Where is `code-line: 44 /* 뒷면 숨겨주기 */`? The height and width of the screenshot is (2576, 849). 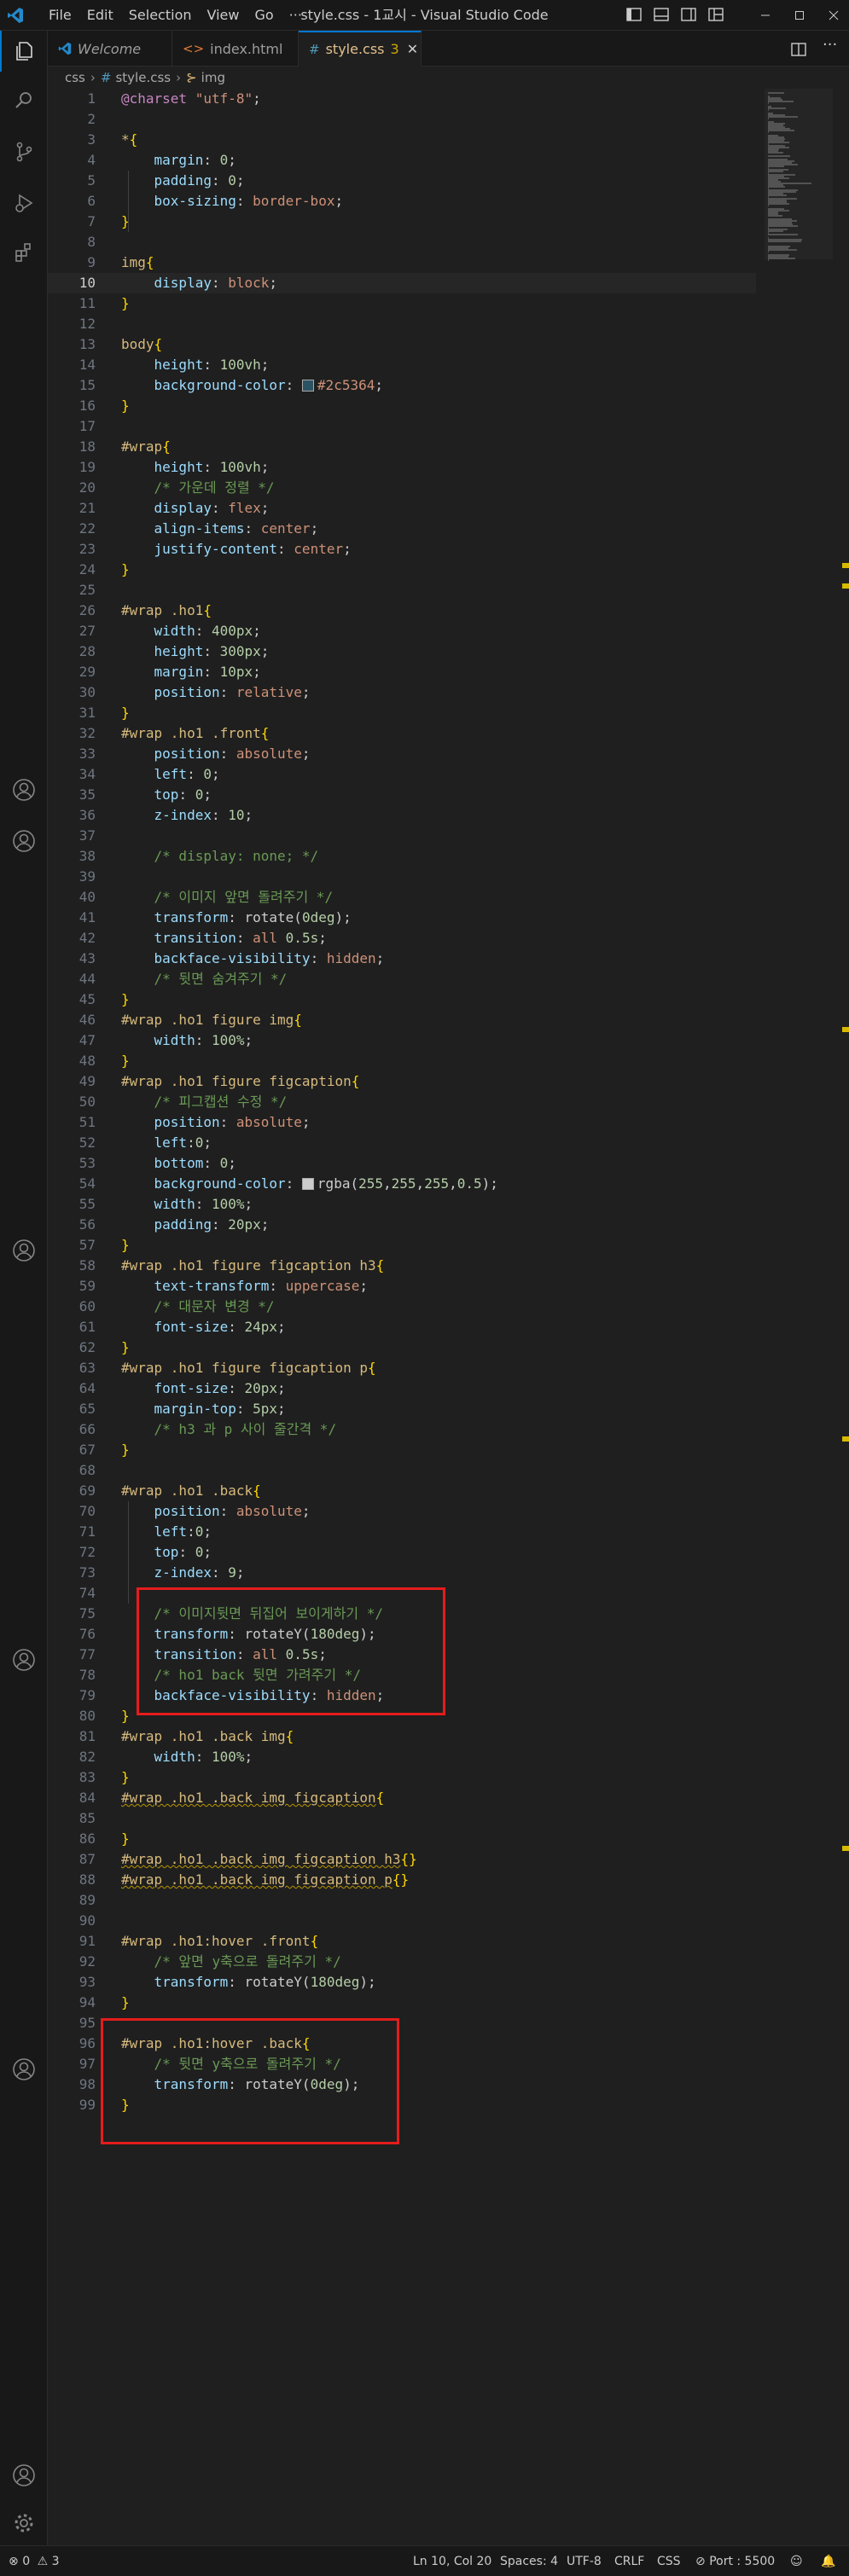
code-line: 44 /* 뒷면 숨겨주기 */ is located at coordinates (402, 979).